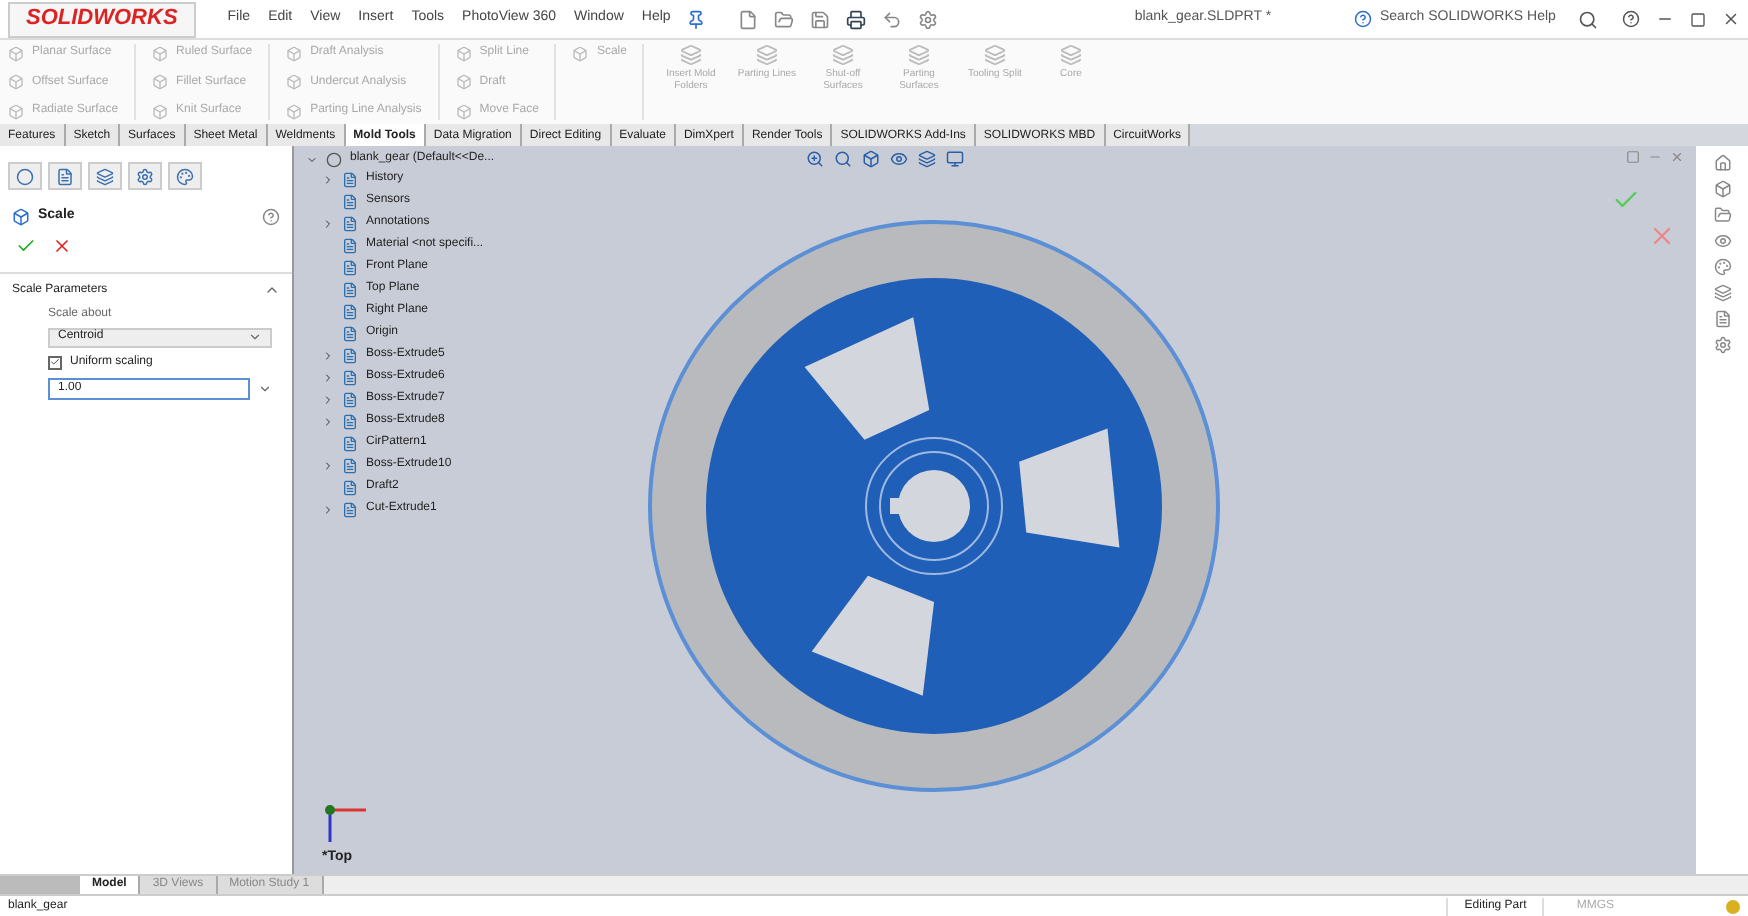 The width and height of the screenshot is (1748, 916). I want to click on undo-icon, so click(892, 19).